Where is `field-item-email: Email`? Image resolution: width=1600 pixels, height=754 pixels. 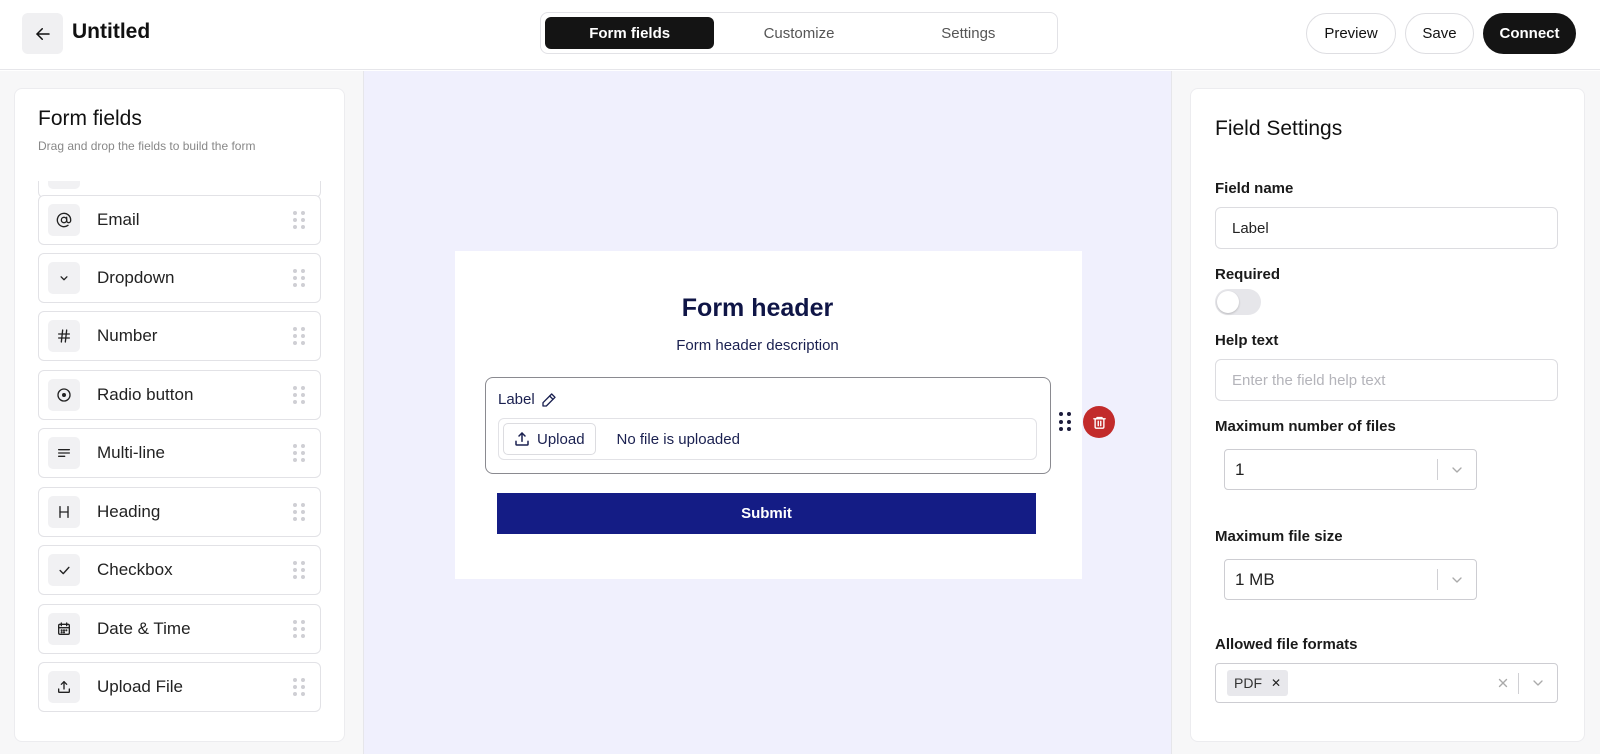
field-item-email: Email is located at coordinates (179, 220).